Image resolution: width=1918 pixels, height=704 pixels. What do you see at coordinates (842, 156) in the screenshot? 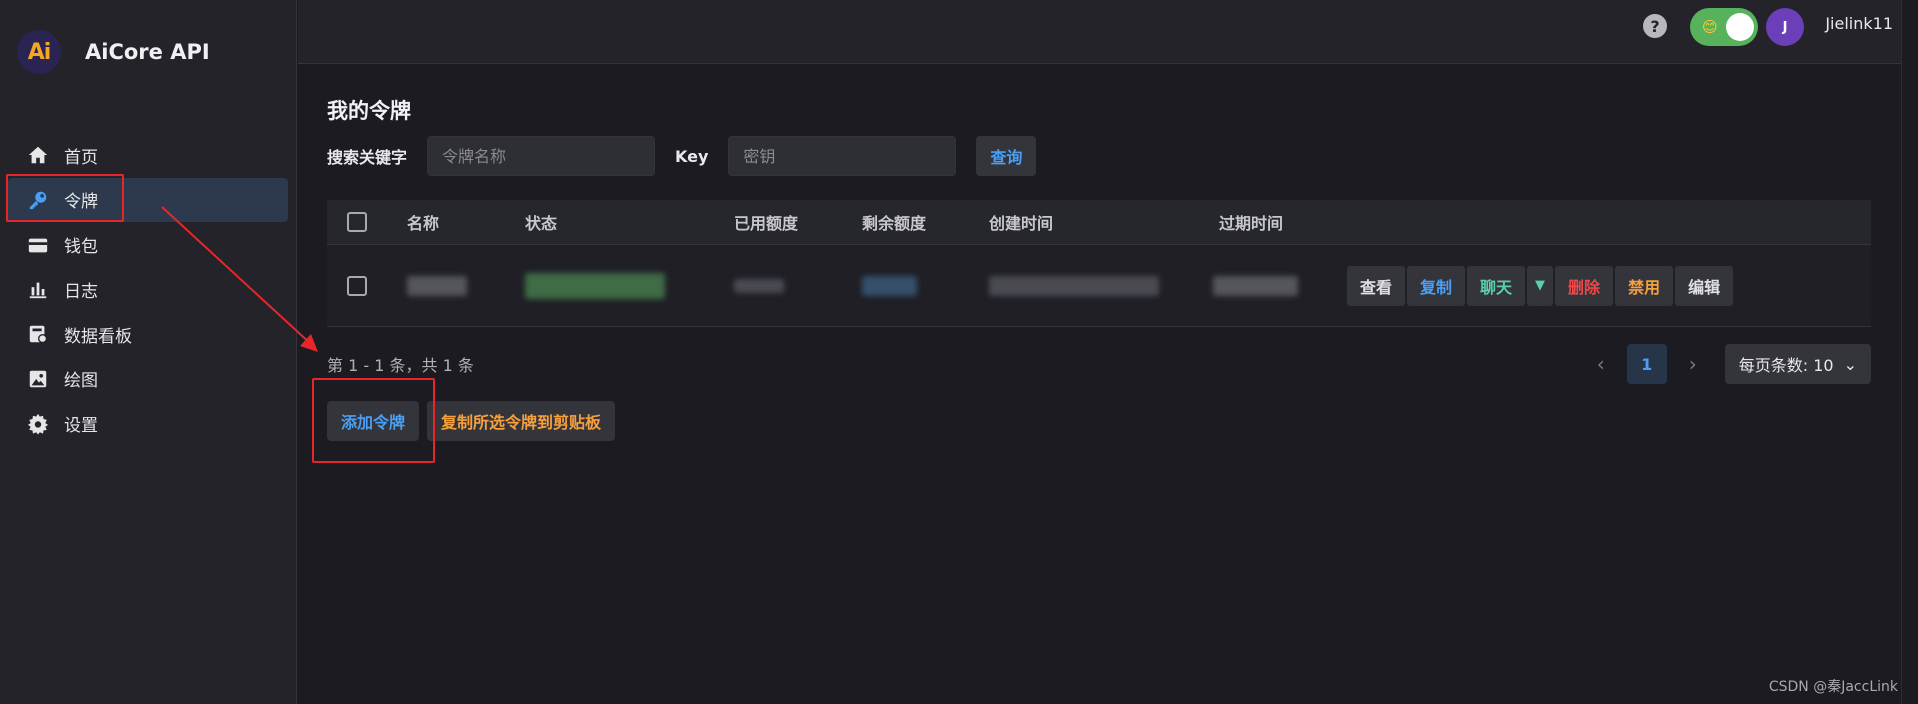
I see `key-input` at bounding box center [842, 156].